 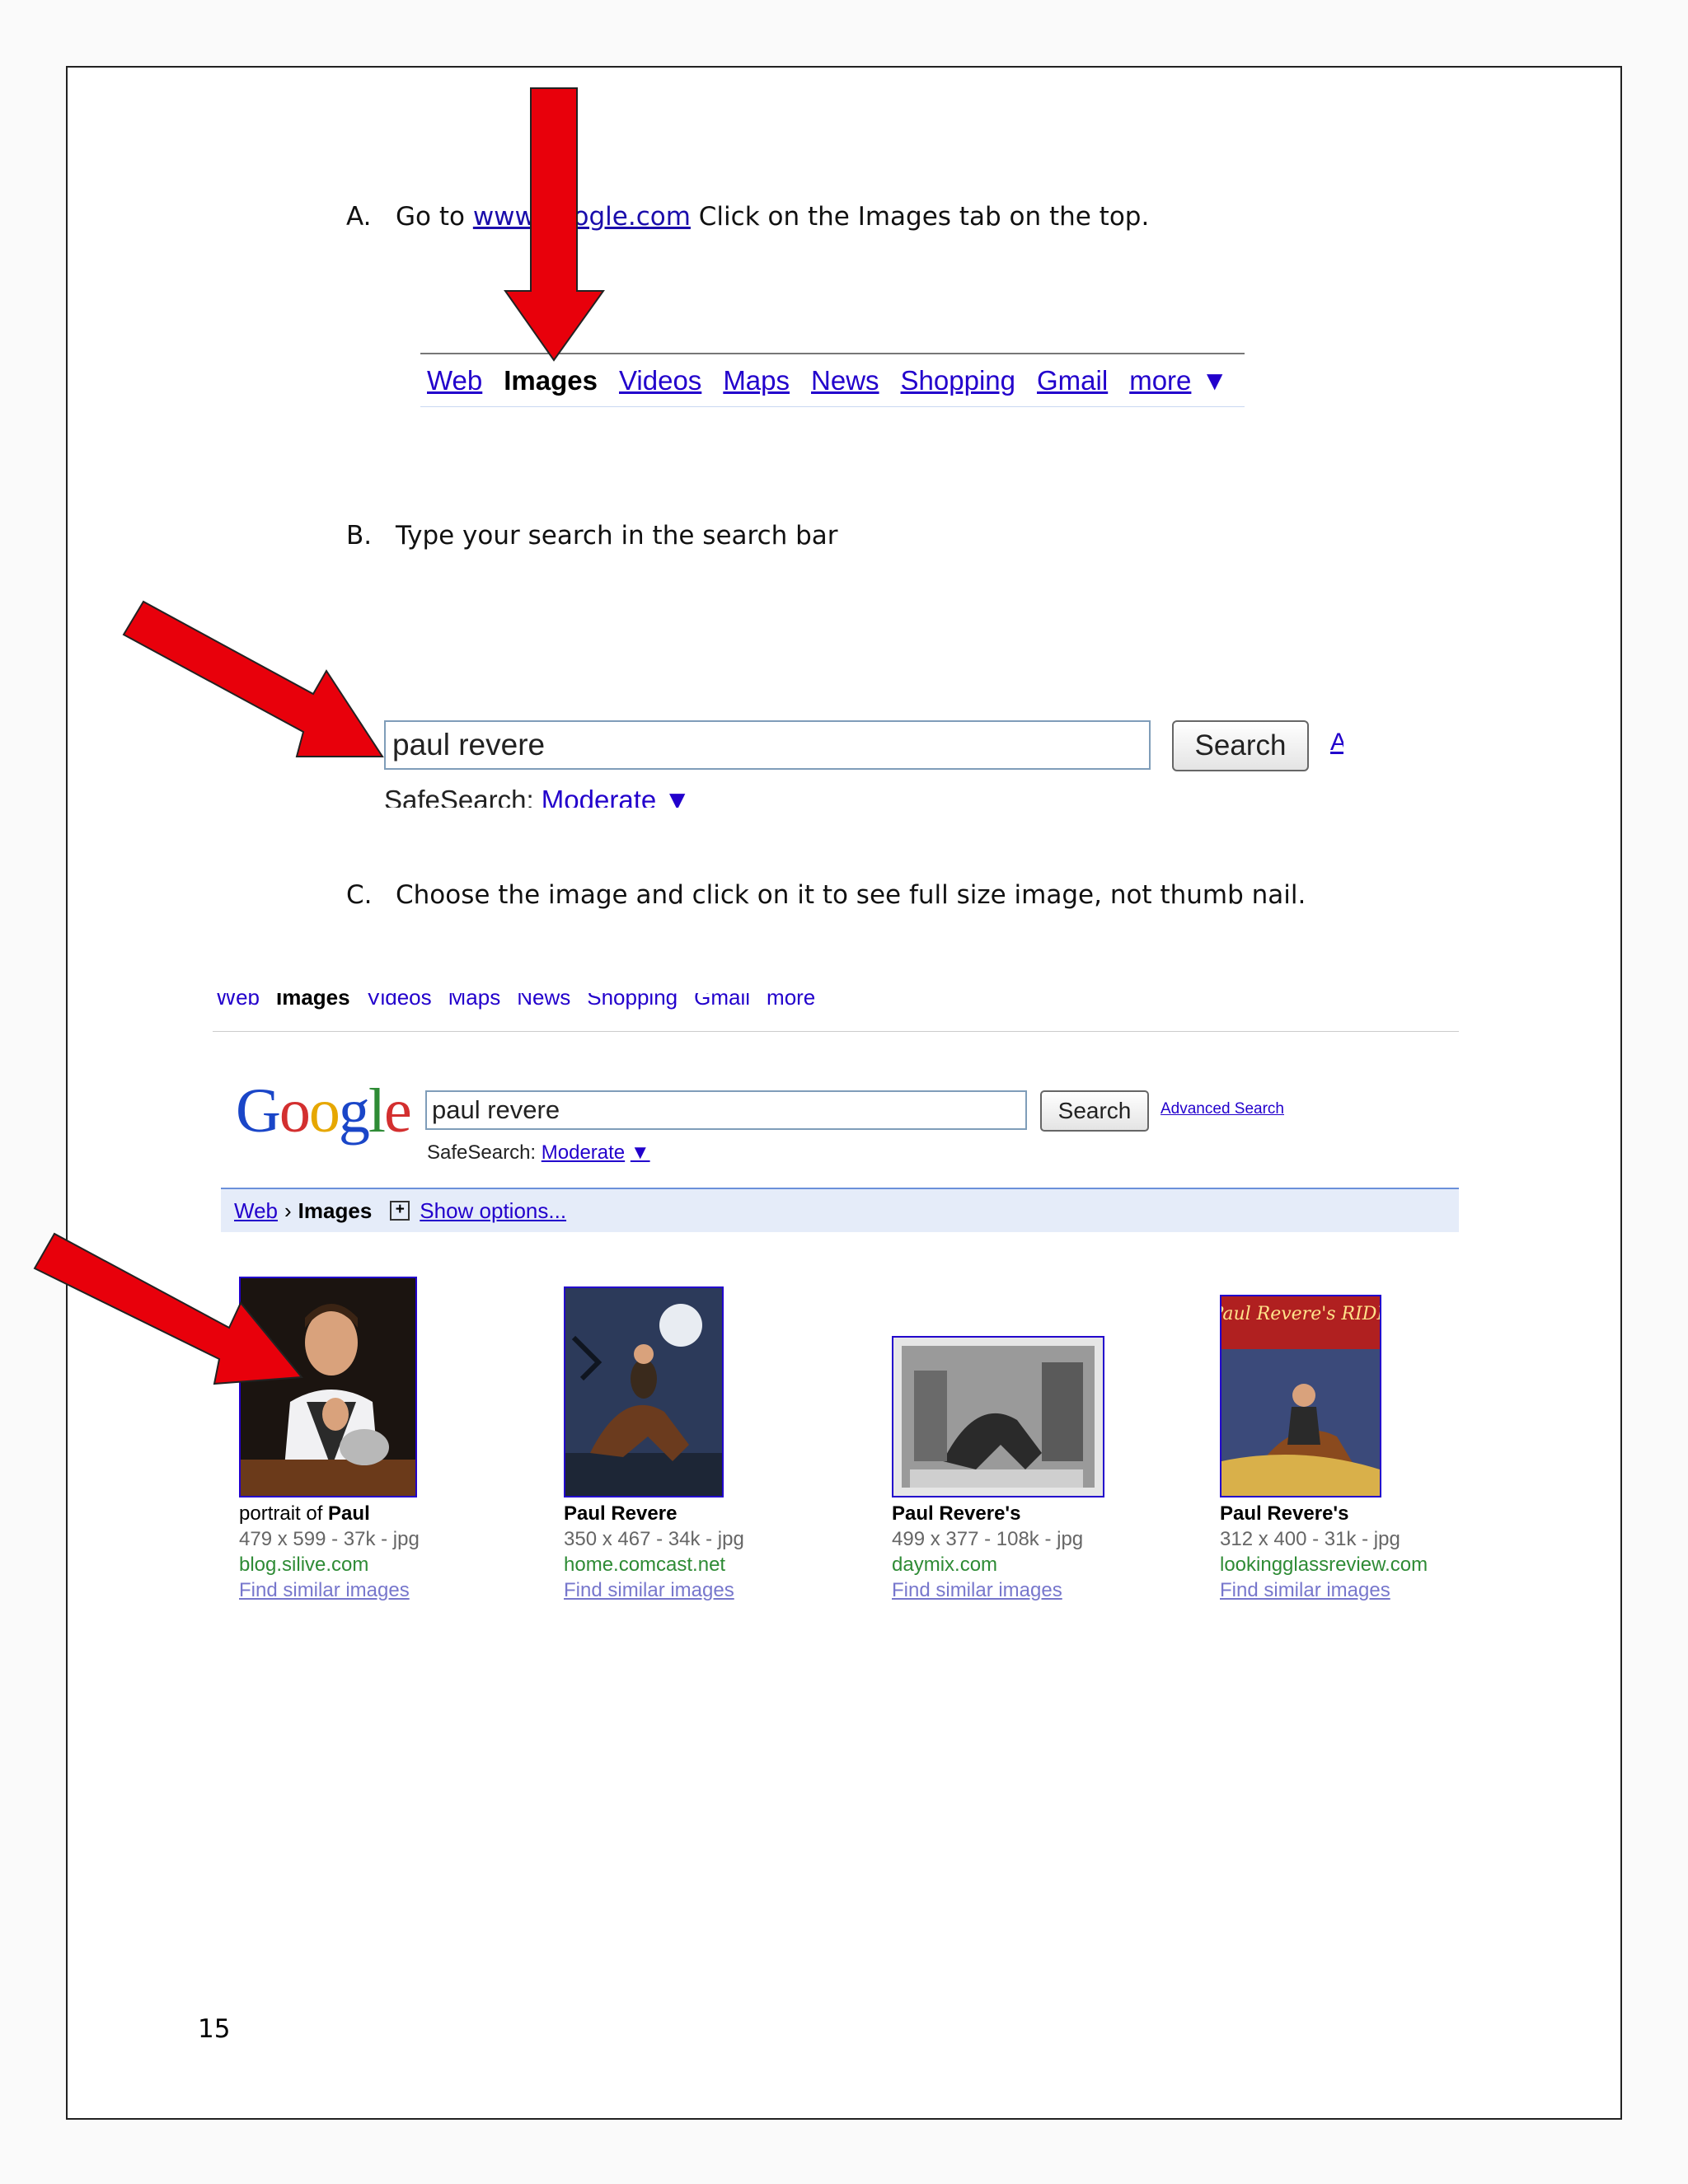 I want to click on comic-title: Paul Revere's RIDE, so click(x=1300, y=1314).